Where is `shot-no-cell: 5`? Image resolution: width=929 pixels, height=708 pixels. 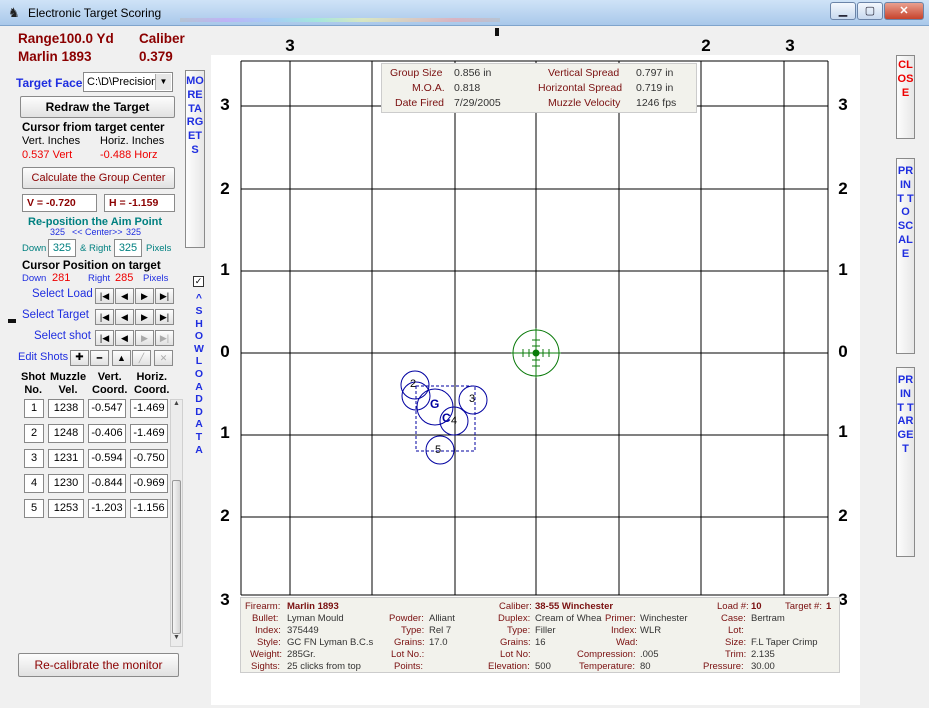 shot-no-cell: 5 is located at coordinates (34, 508).